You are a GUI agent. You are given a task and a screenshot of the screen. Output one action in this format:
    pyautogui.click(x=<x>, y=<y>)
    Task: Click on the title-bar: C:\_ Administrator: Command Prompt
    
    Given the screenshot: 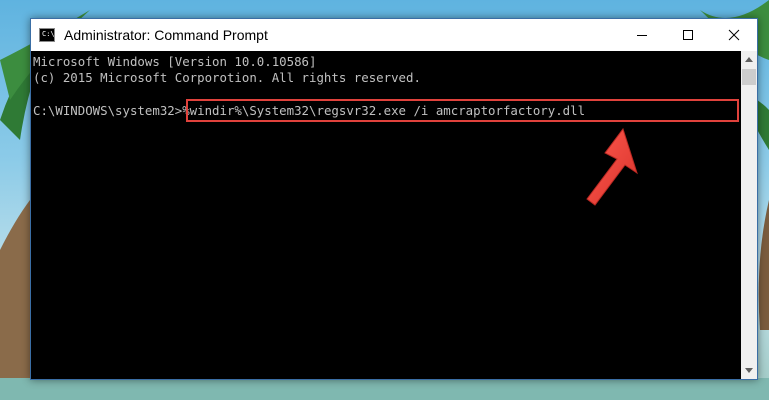 What is the action you would take?
    pyautogui.click(x=394, y=35)
    